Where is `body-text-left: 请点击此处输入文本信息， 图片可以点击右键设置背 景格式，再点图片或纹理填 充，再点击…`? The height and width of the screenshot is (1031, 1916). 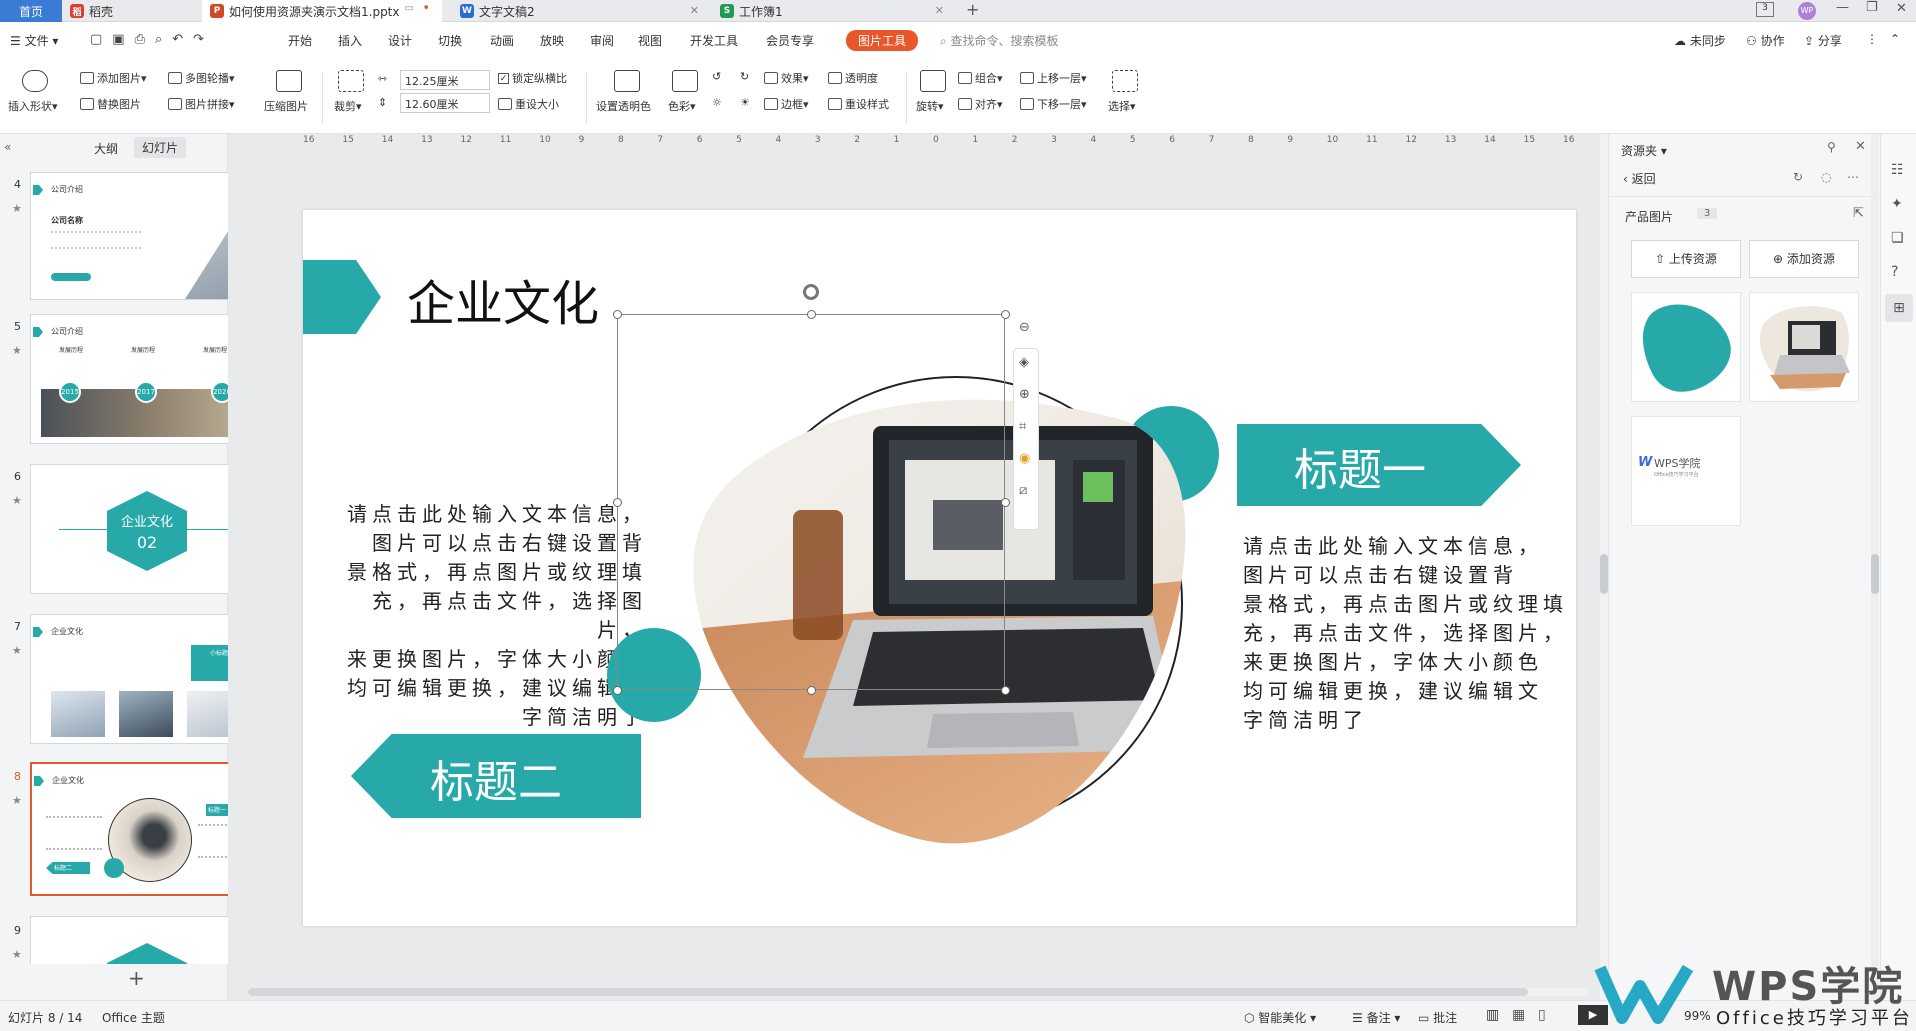
body-text-left: 请点击此处输入文本信息， 图片可以点击右键设置背 景格式，再点图片或纹理填 充，再点击… is located at coordinates (492, 616).